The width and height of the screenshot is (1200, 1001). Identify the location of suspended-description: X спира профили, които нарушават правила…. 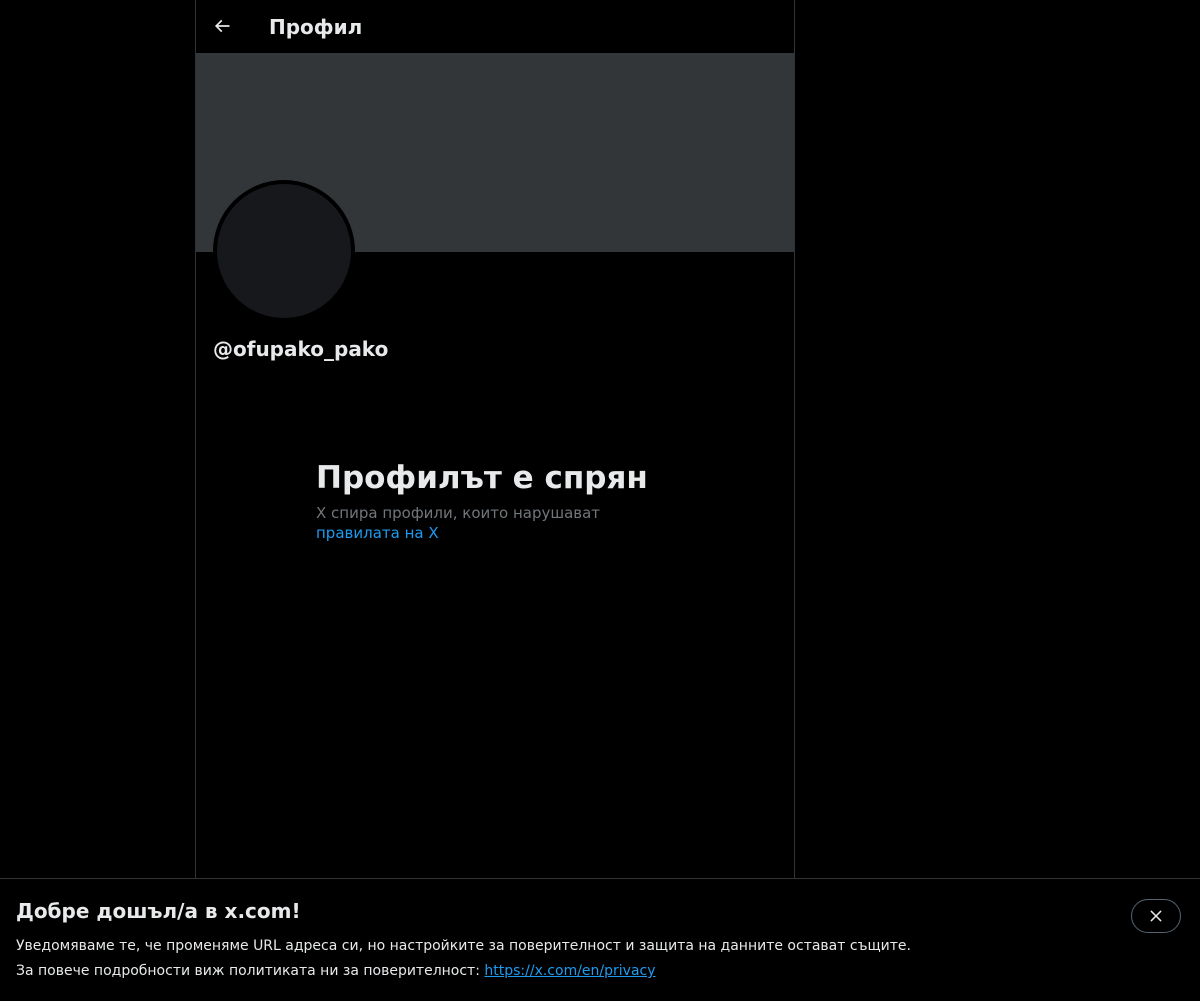
(486, 523).